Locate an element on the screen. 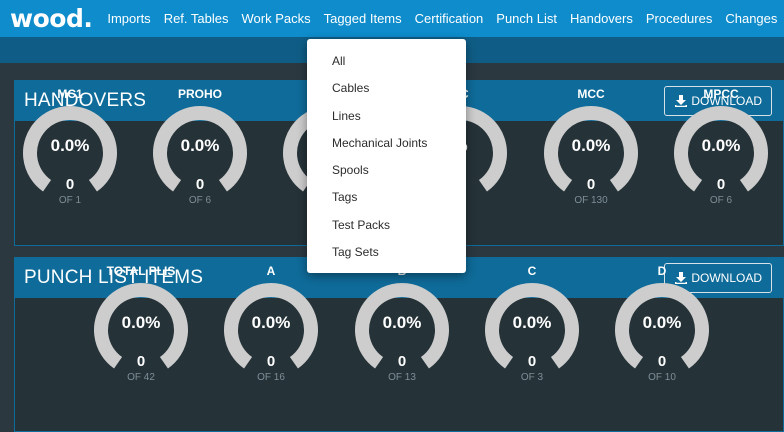  gauge: MCC 0.0% 0 OF 130 is located at coordinates (591, 146).